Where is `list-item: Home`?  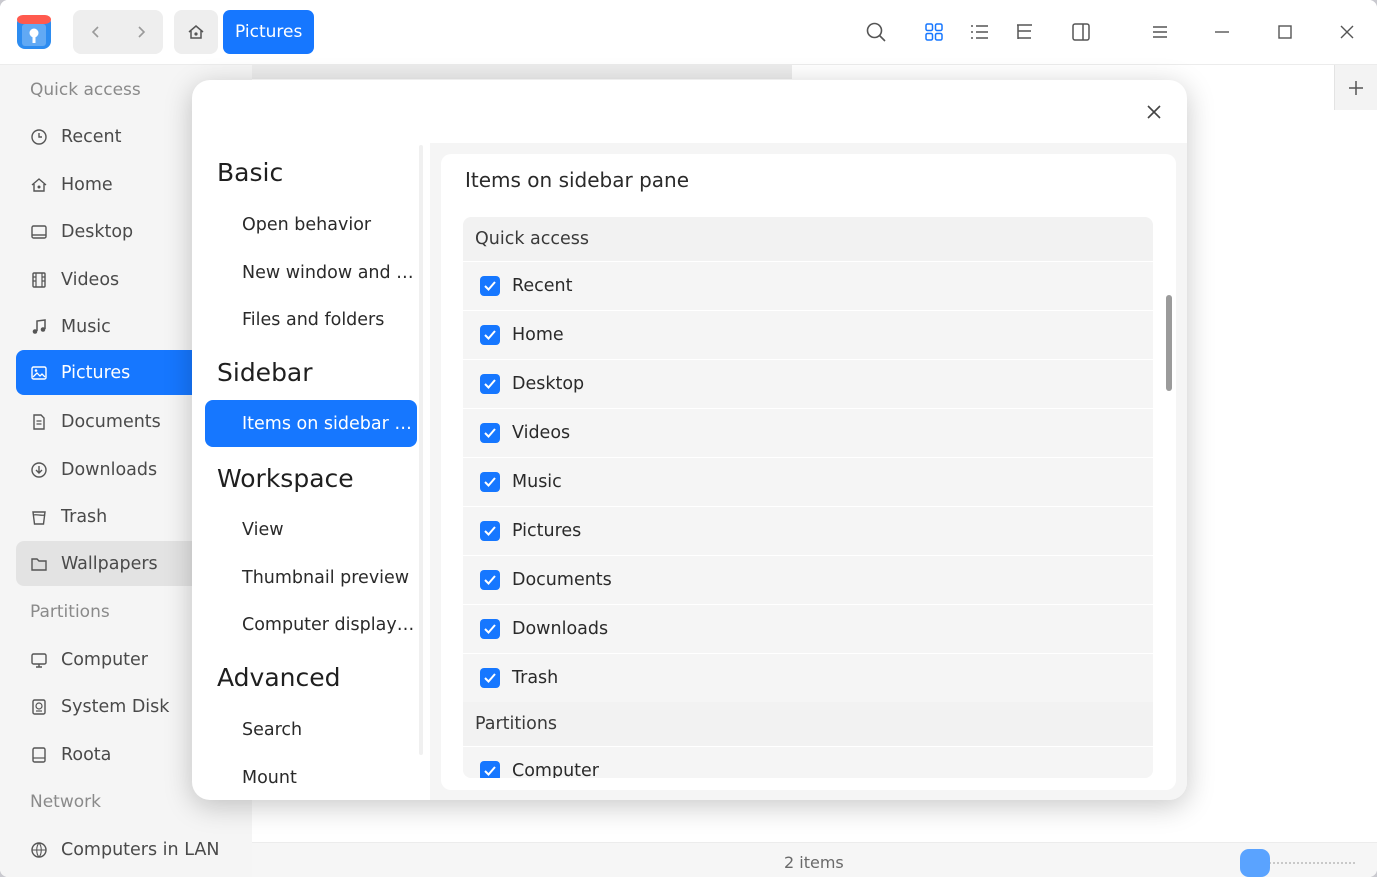
list-item: Home is located at coordinates (808, 334).